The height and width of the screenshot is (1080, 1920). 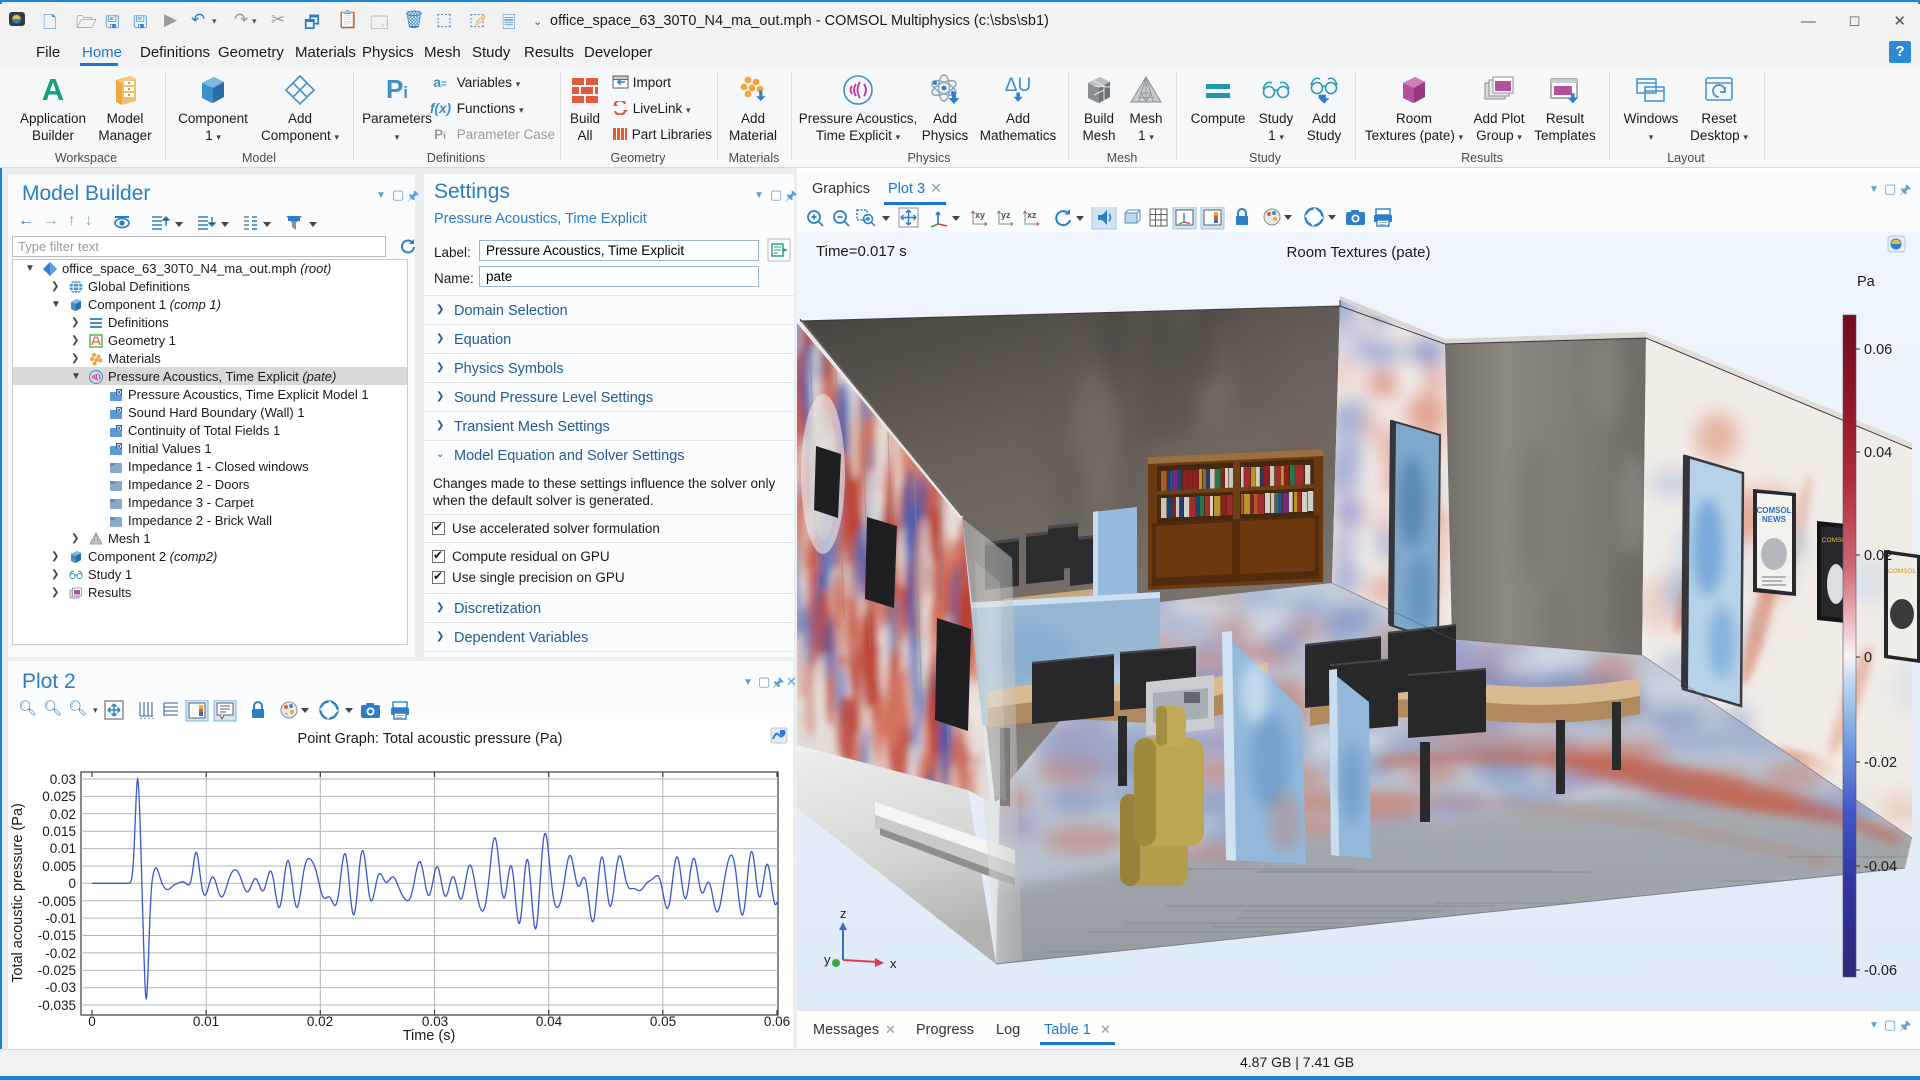 What do you see at coordinates (429, 1036) in the screenshot?
I see `svg-text: Time (s)` at bounding box center [429, 1036].